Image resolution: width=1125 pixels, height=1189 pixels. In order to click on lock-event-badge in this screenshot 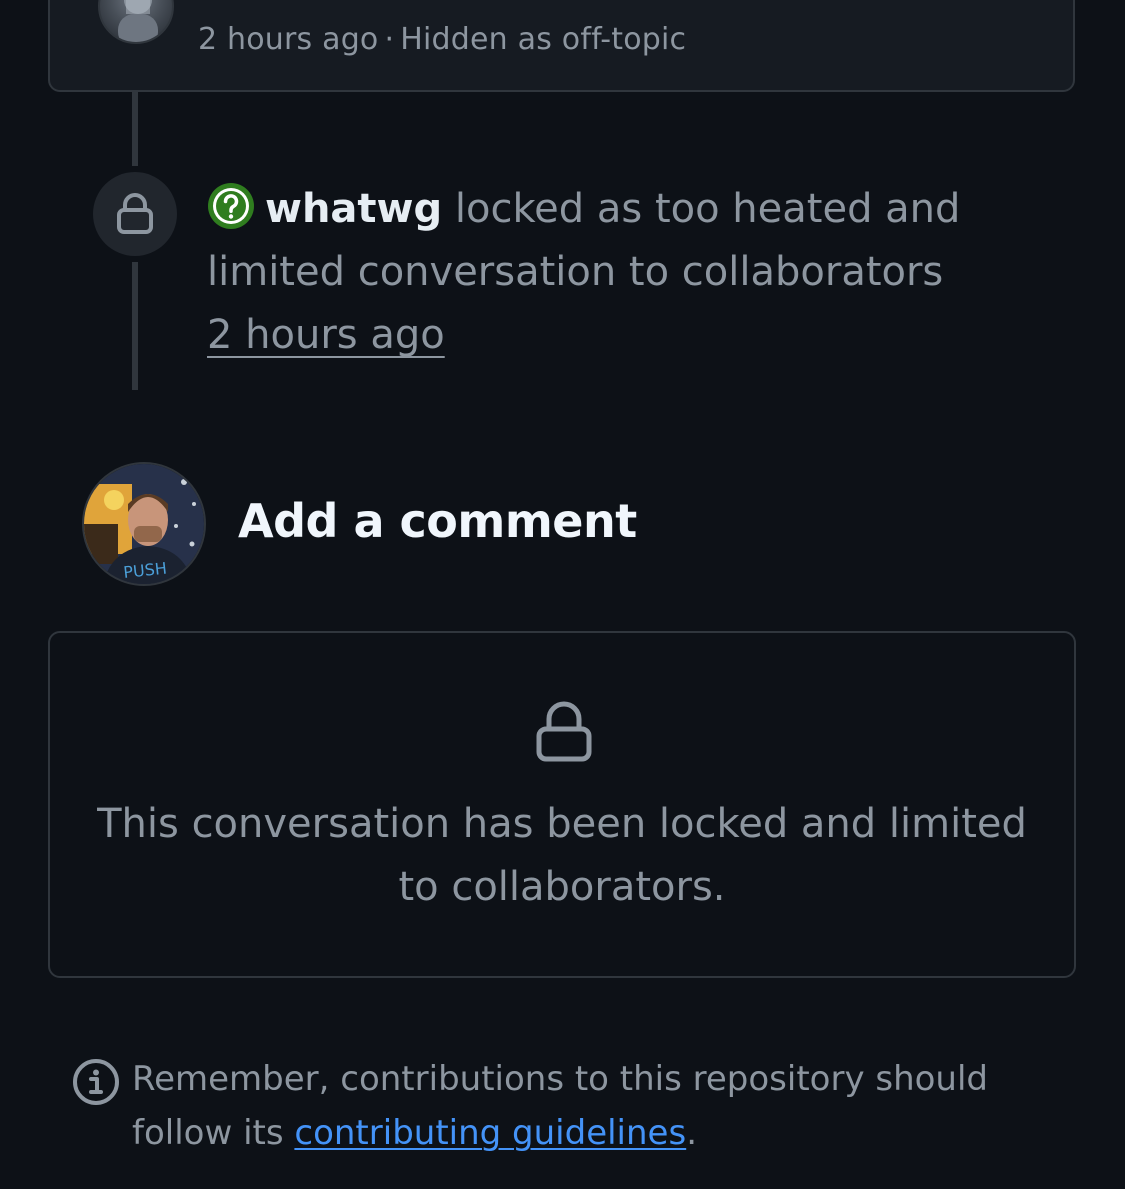, I will do `click(135, 214)`.